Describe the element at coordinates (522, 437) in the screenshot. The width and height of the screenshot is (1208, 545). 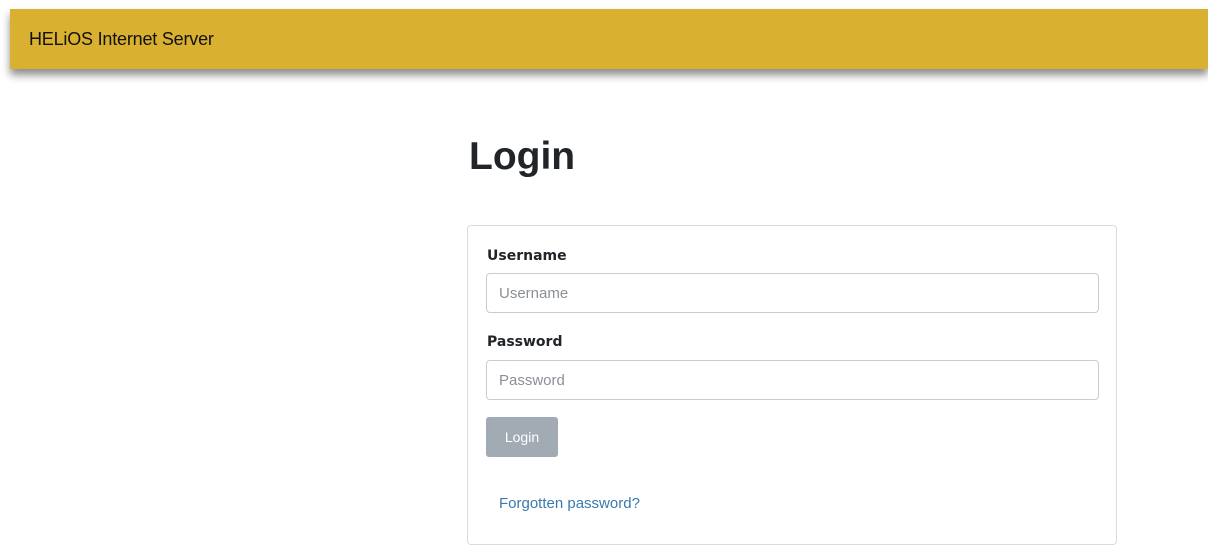
I see `login-button: Login` at that location.